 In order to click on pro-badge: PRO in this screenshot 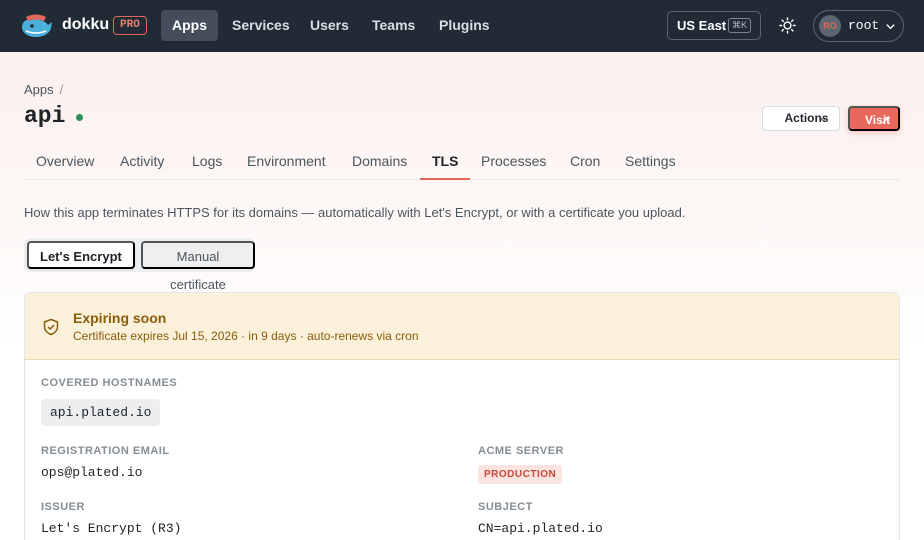, I will do `click(130, 25)`.